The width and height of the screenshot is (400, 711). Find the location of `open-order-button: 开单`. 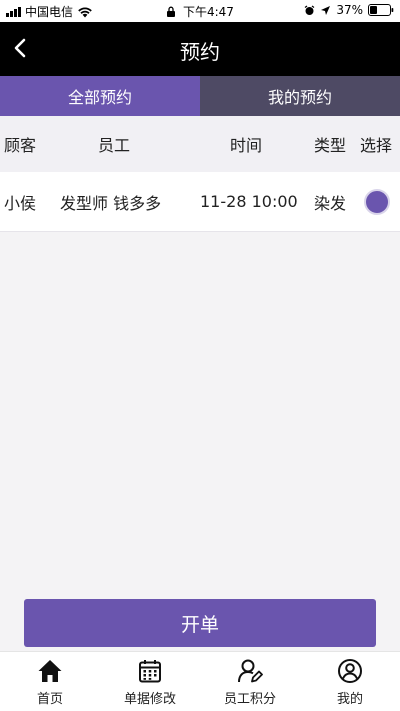

open-order-button: 开单 is located at coordinates (200, 623).